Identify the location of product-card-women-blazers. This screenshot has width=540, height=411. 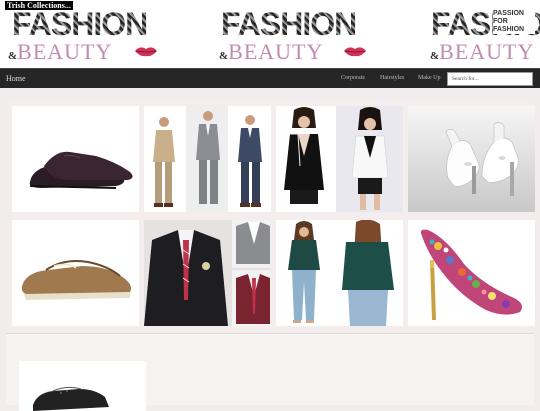
(339, 159).